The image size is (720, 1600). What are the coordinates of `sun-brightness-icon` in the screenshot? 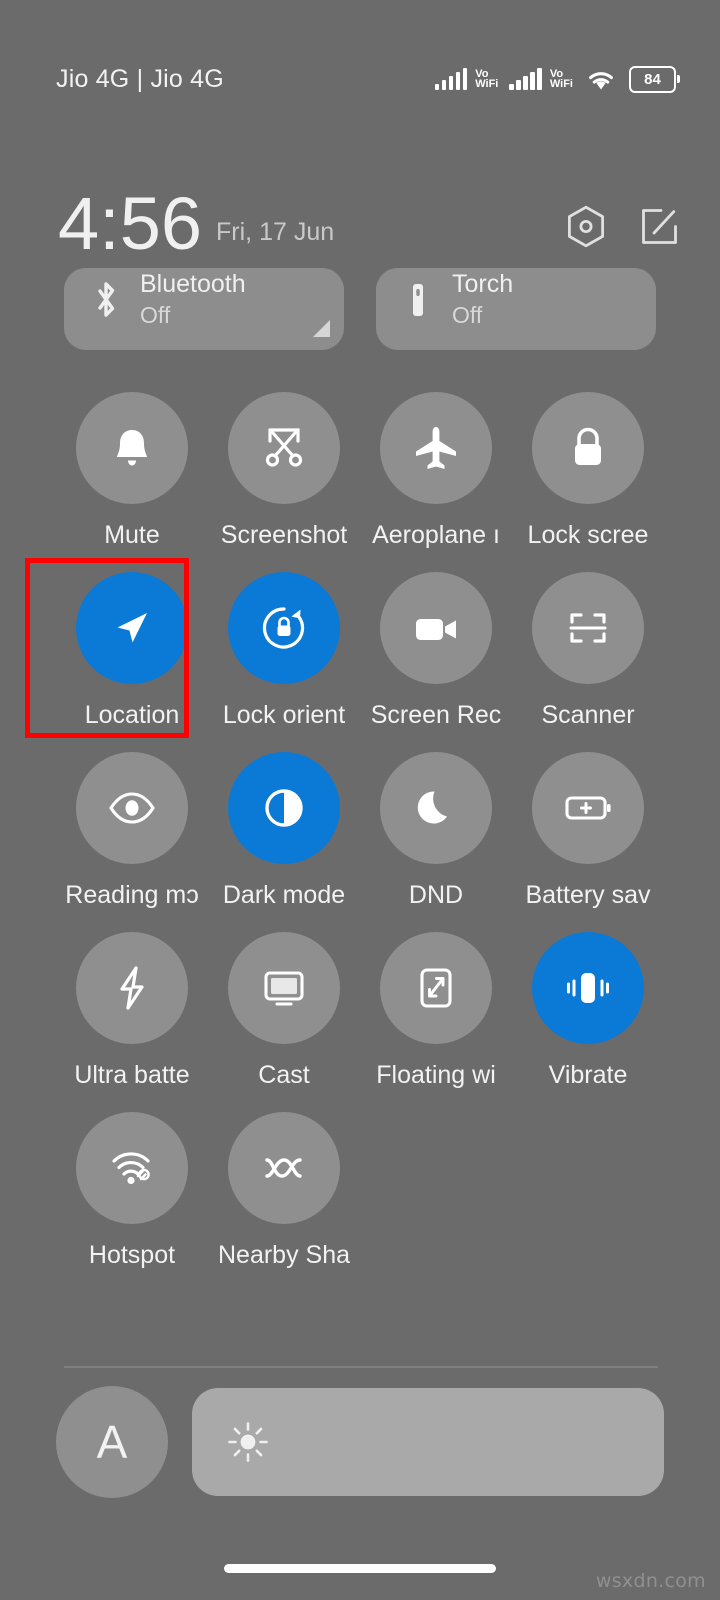 It's located at (248, 1442).